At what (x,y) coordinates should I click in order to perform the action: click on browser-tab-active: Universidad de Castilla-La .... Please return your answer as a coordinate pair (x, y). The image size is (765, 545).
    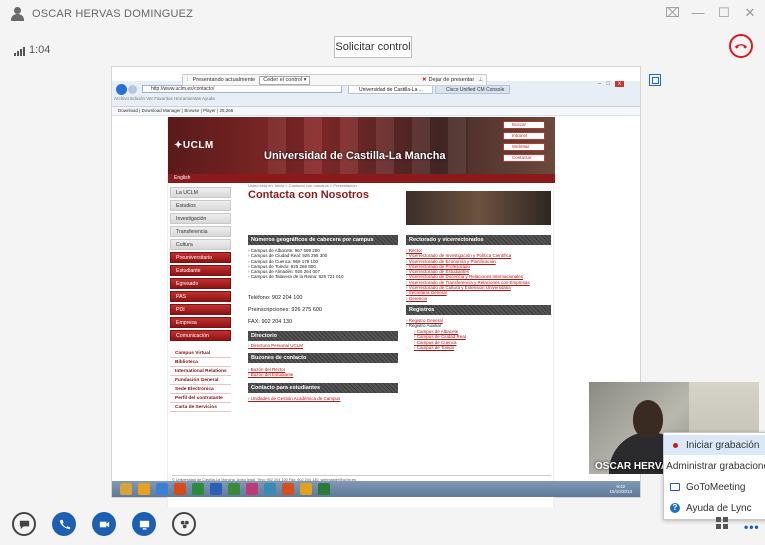
    Looking at the image, I should click on (390, 89).